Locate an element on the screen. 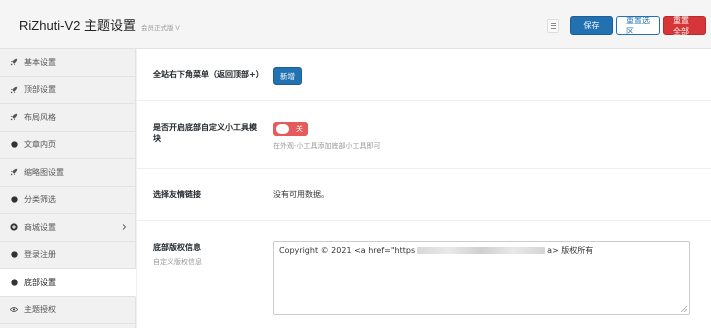 The height and width of the screenshot is (328, 711). sidebar-item-label: 分类筛选 is located at coordinates (40, 200).